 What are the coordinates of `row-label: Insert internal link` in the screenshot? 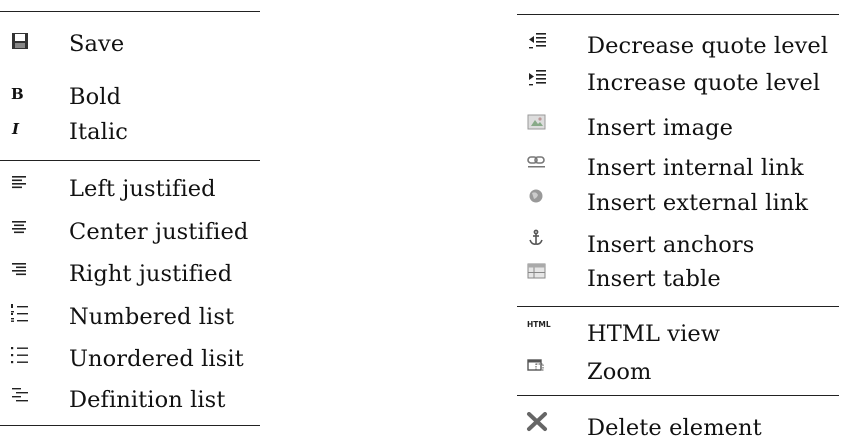 It's located at (695, 168).